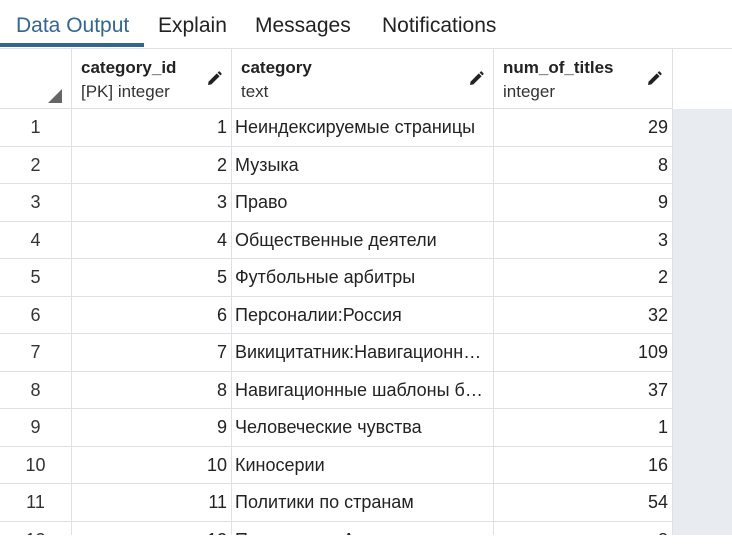 The image size is (732, 559). I want to click on cell-category-id: 7, so click(152, 353).